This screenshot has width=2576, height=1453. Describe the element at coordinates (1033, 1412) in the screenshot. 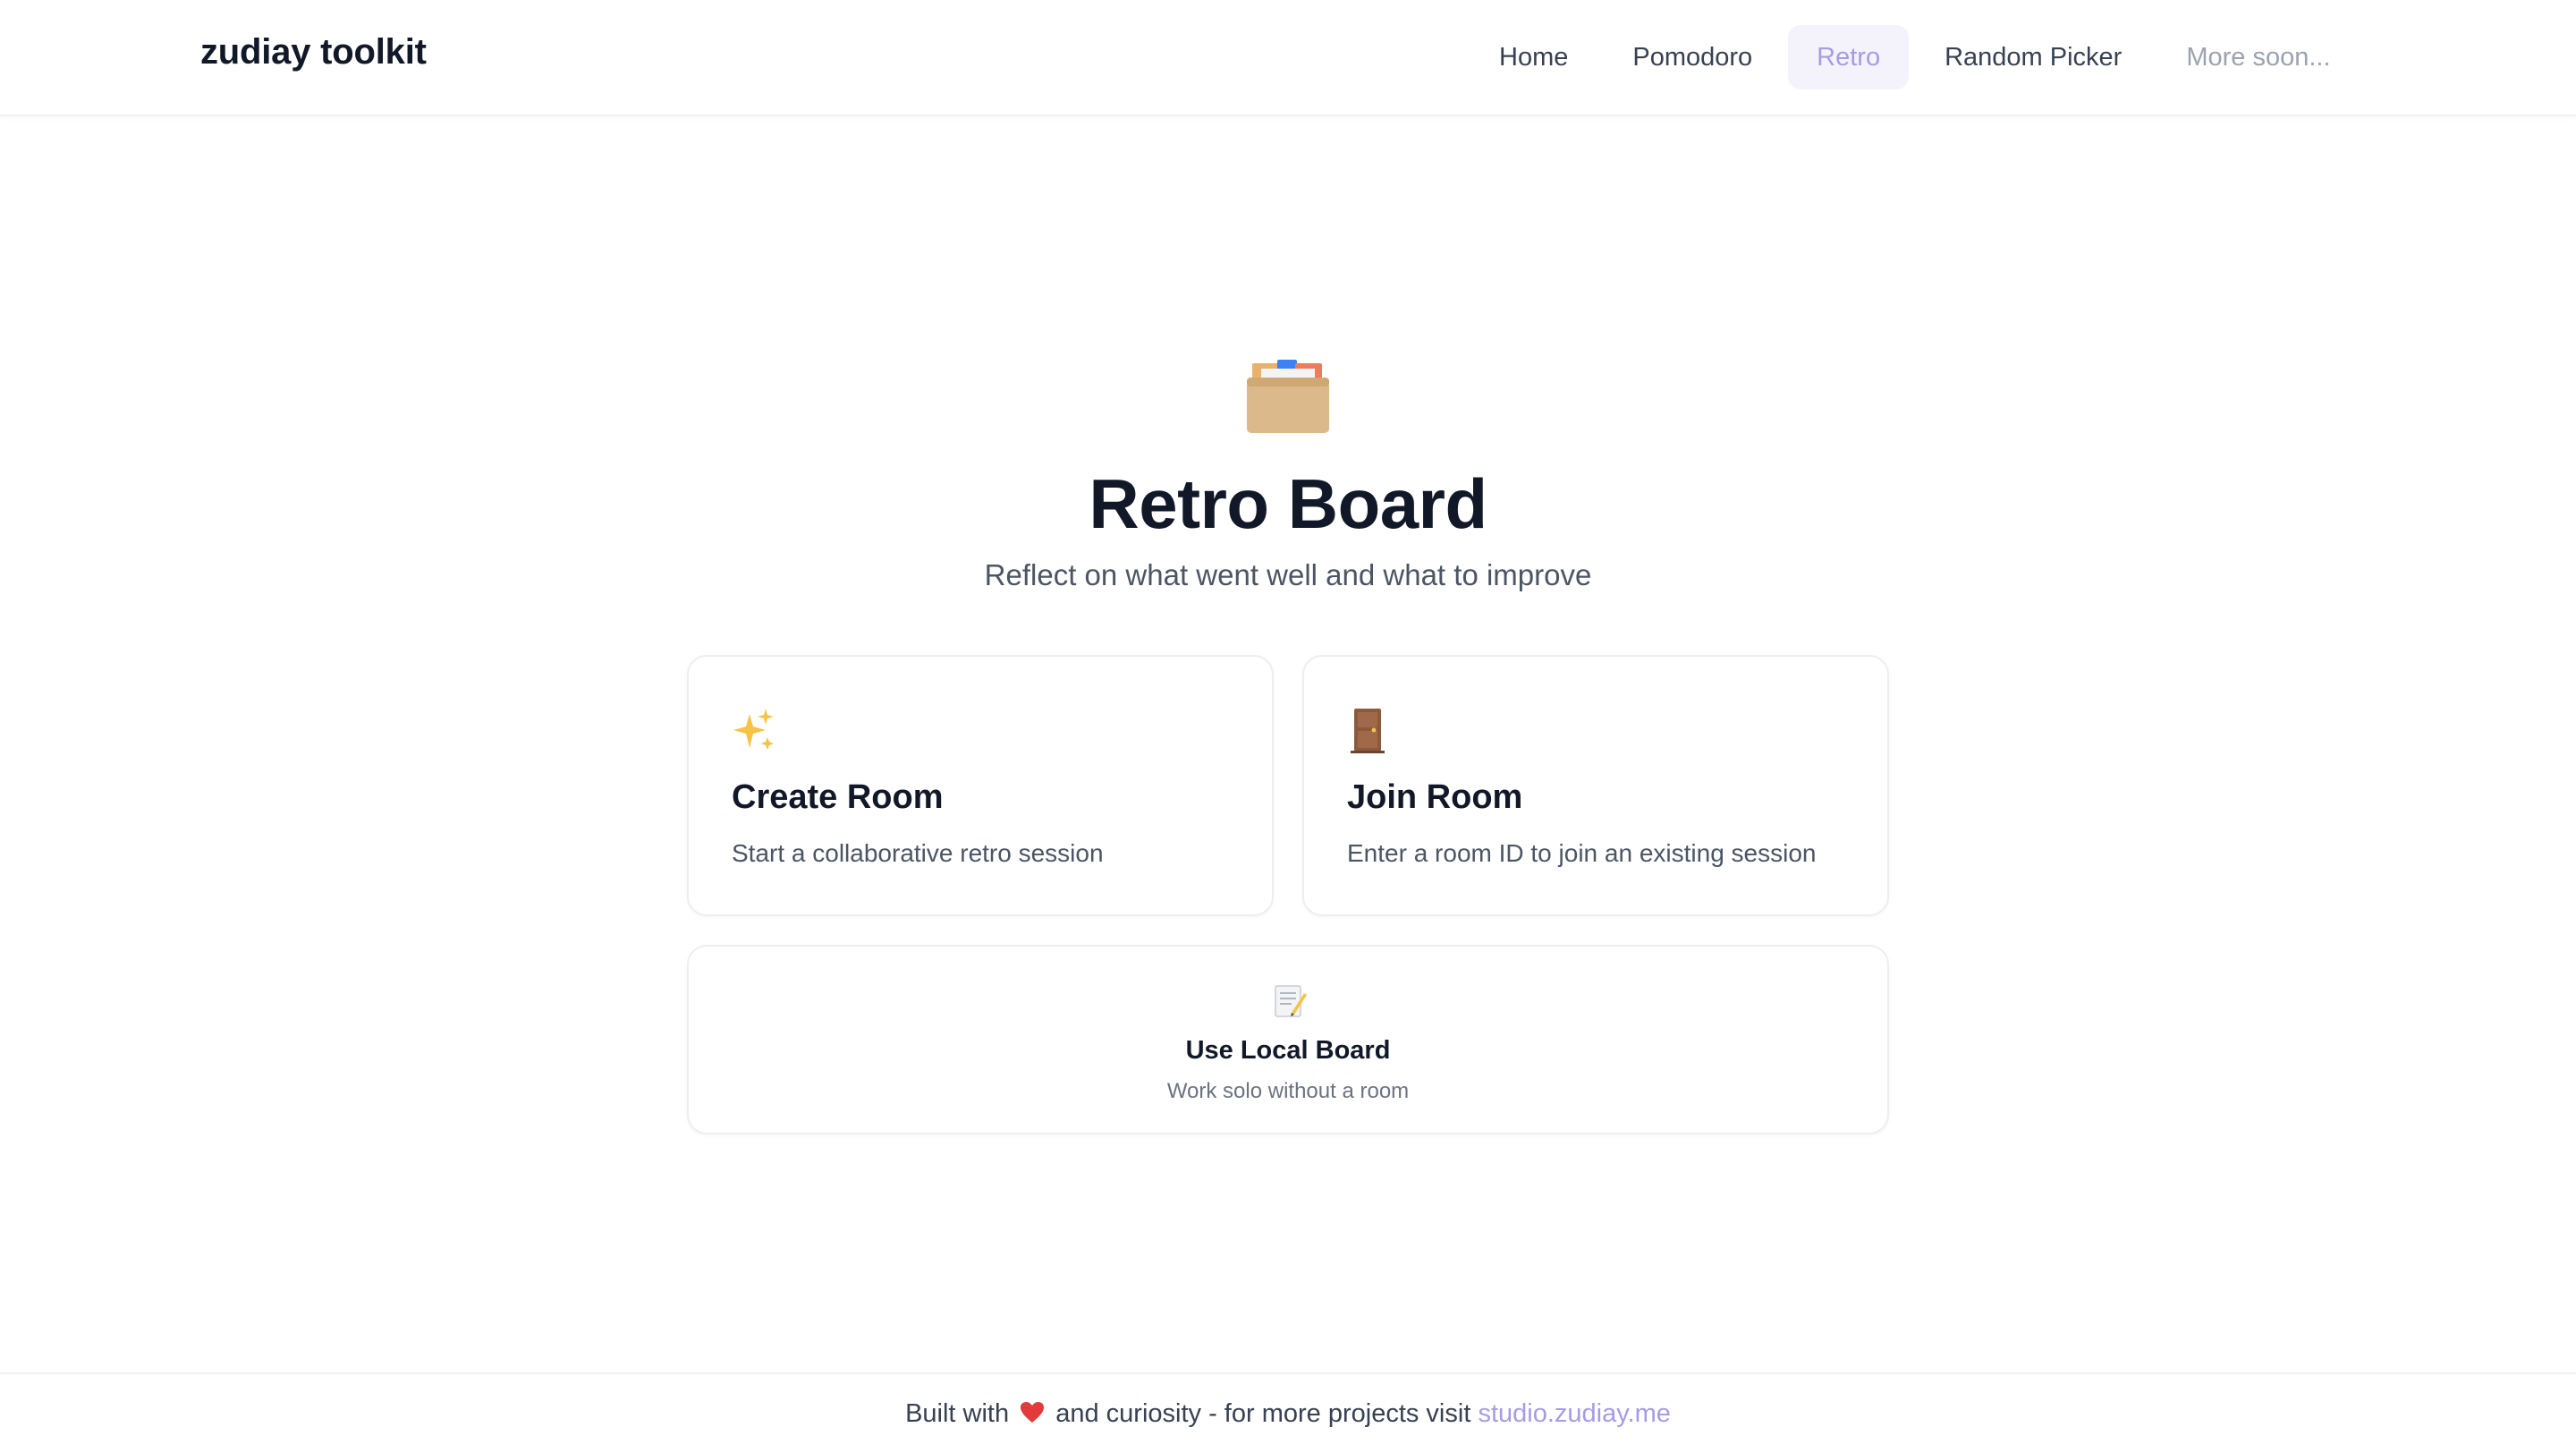

I see `heart-icon` at that location.